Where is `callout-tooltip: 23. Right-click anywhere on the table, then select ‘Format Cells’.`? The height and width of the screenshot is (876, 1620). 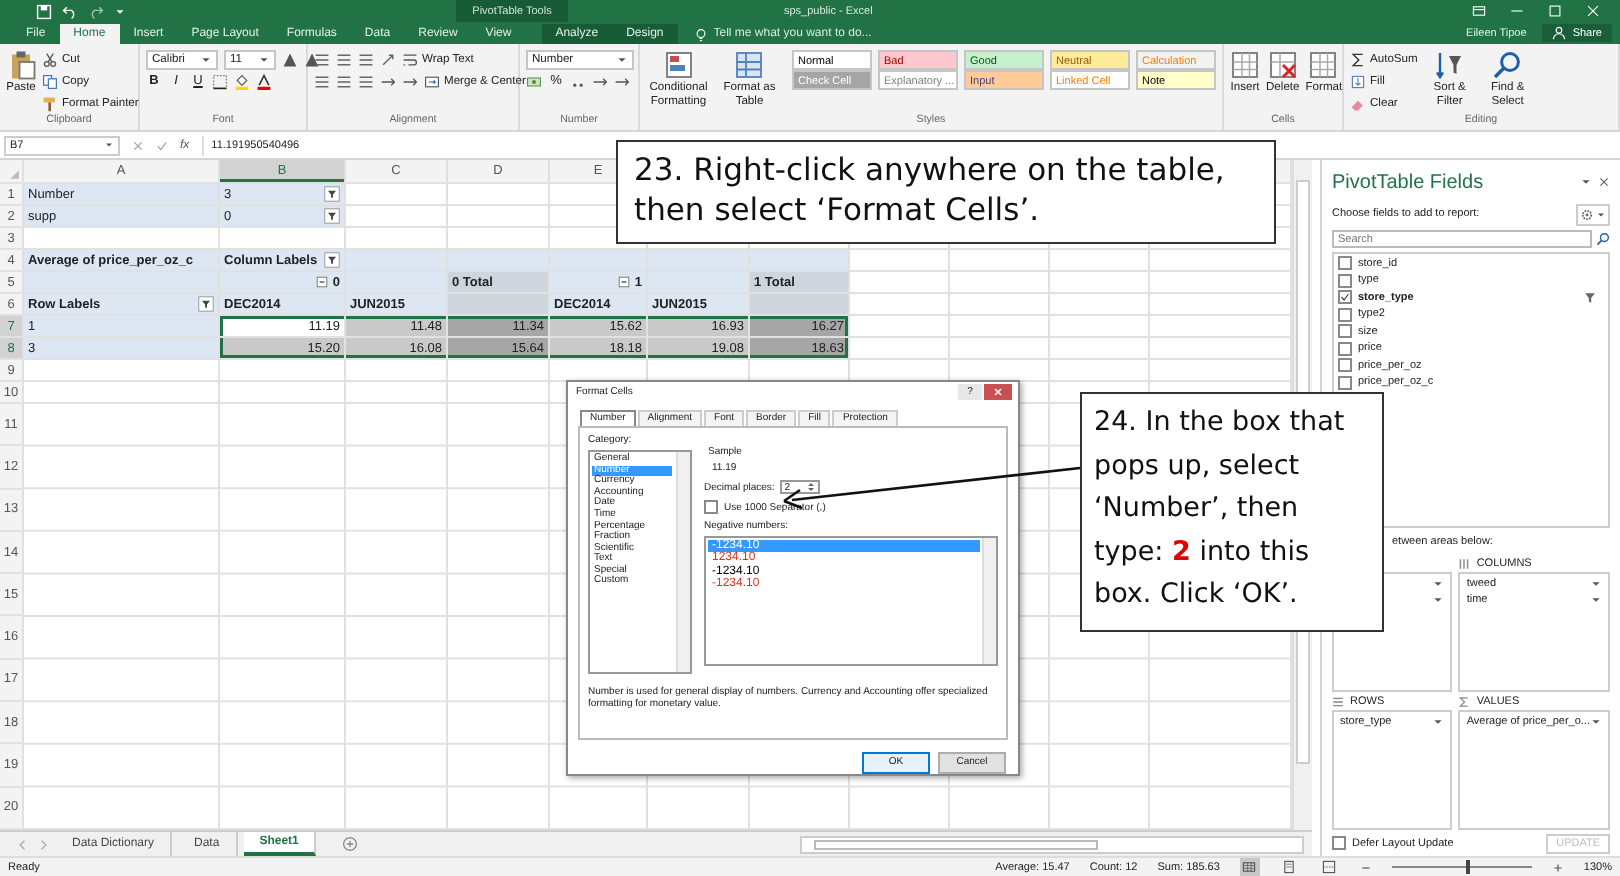
callout-tooltip: 23. Right-click anywhere on the table, then select ‘Format Cells’. is located at coordinates (946, 192).